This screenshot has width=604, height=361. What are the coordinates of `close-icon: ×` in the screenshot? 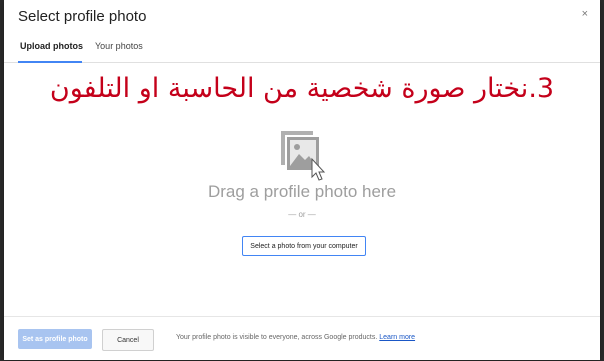 It's located at (585, 14).